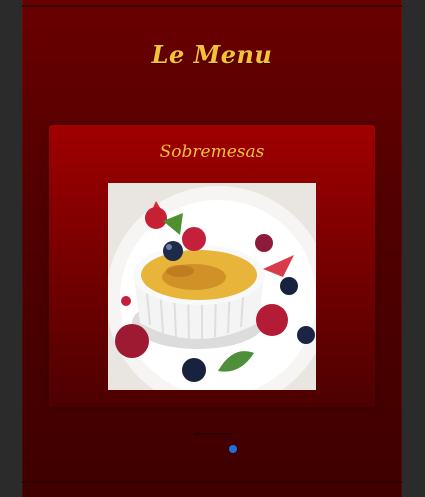  I want to click on page-title: Le Menu, so click(212, 54).